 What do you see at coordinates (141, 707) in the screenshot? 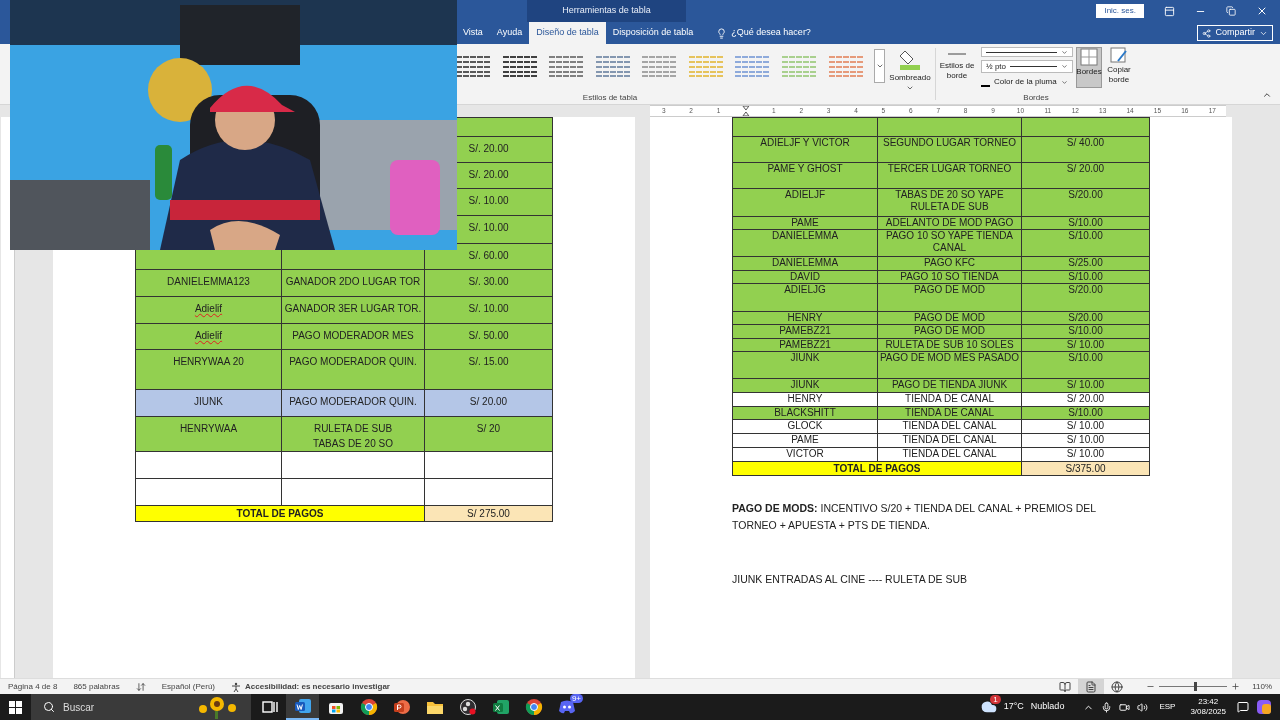
I see `search-field: Buscar` at bounding box center [141, 707].